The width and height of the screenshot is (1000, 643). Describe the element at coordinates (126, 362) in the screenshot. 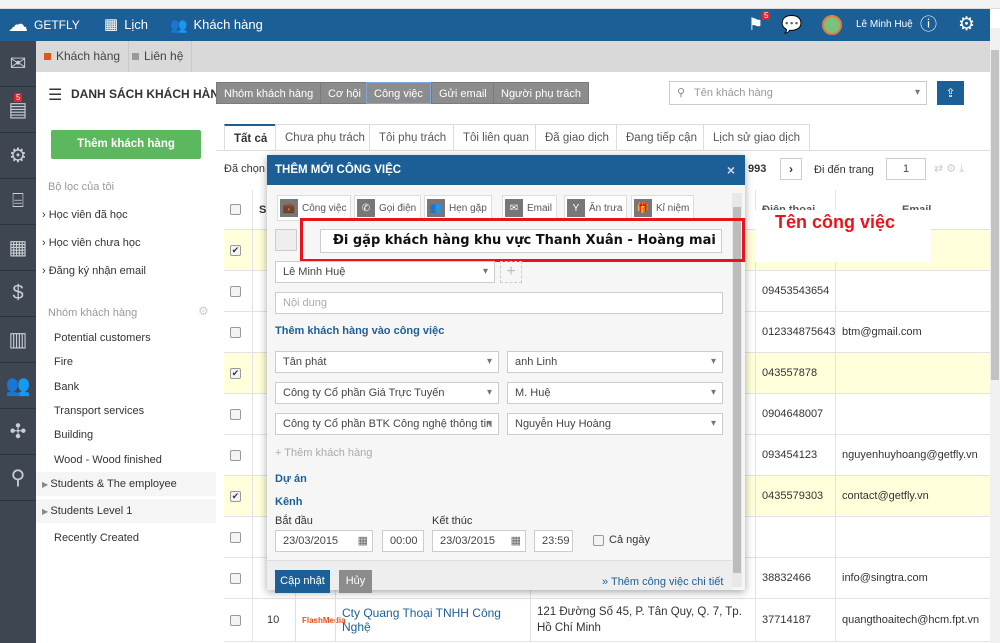

I see `group-item: Fire` at that location.